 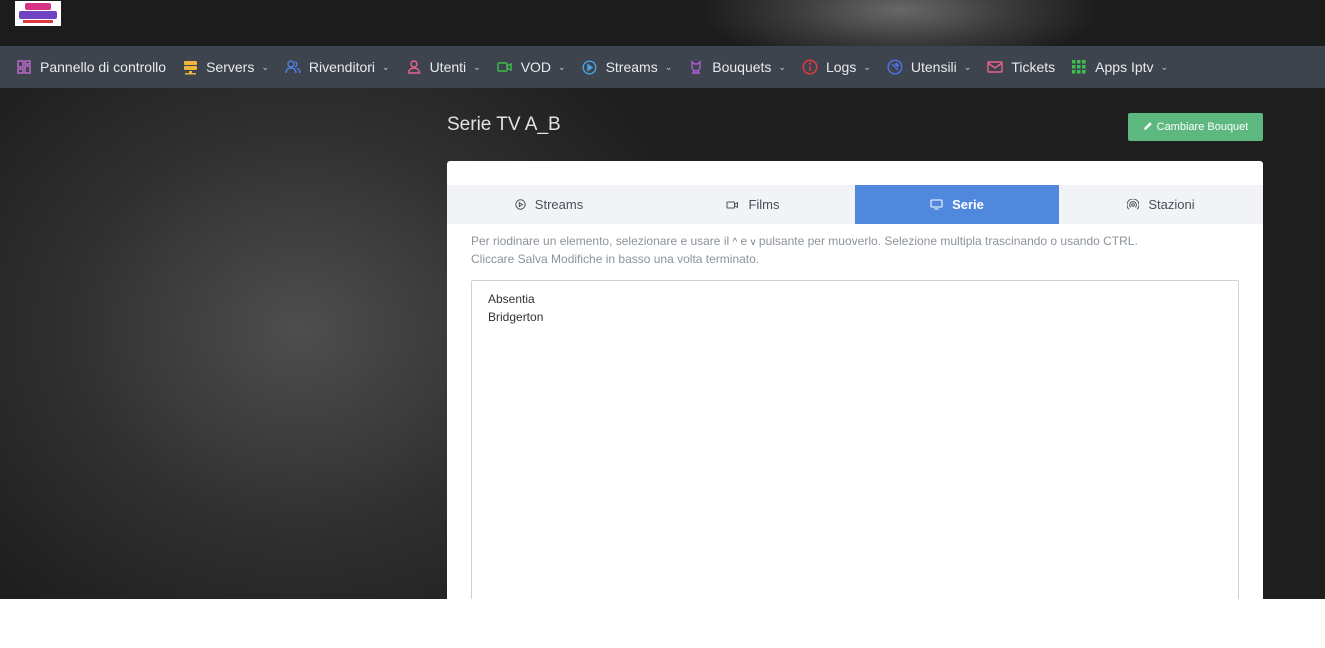 I want to click on mail-icon, so click(x=995, y=67).